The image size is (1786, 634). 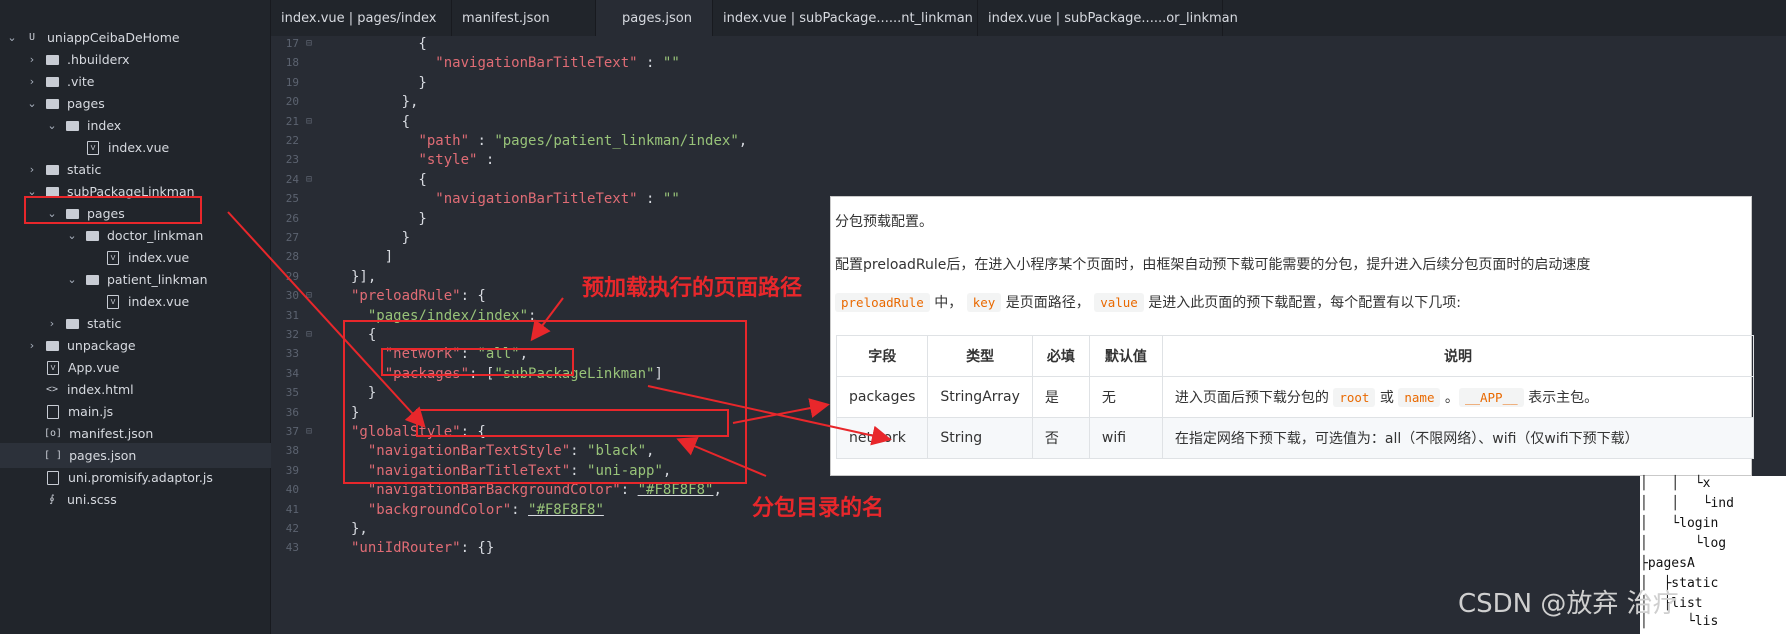 I want to click on arrow-folder-to-packages, so click(x=326, y=319).